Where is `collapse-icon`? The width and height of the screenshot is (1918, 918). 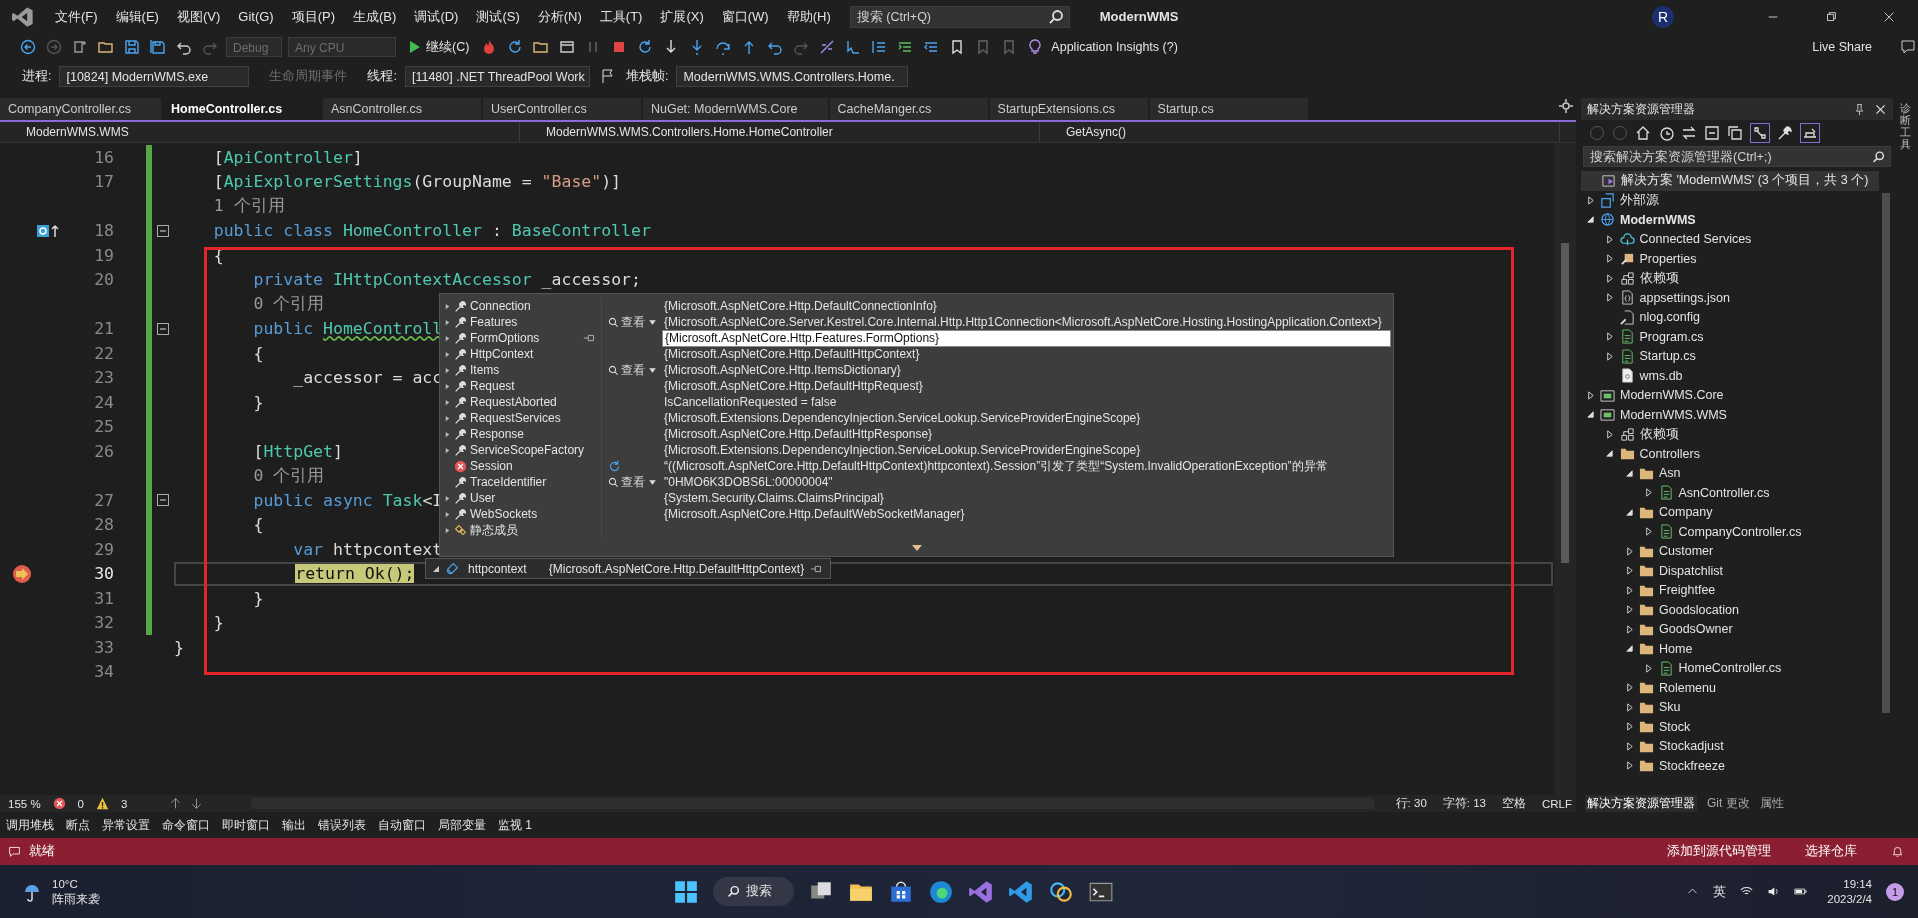
collapse-icon is located at coordinates (163, 230).